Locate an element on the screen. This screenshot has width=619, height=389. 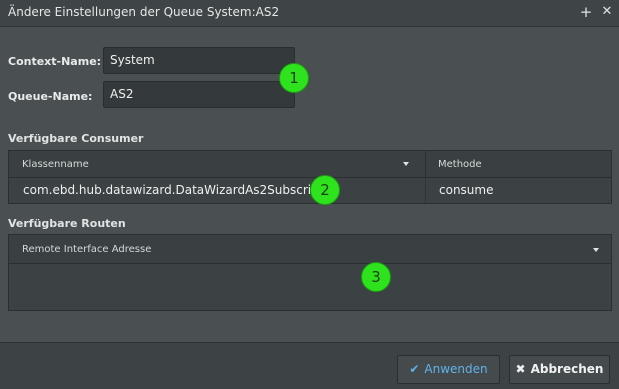
cancel-button: ✖ Abbrechen is located at coordinates (559, 369).